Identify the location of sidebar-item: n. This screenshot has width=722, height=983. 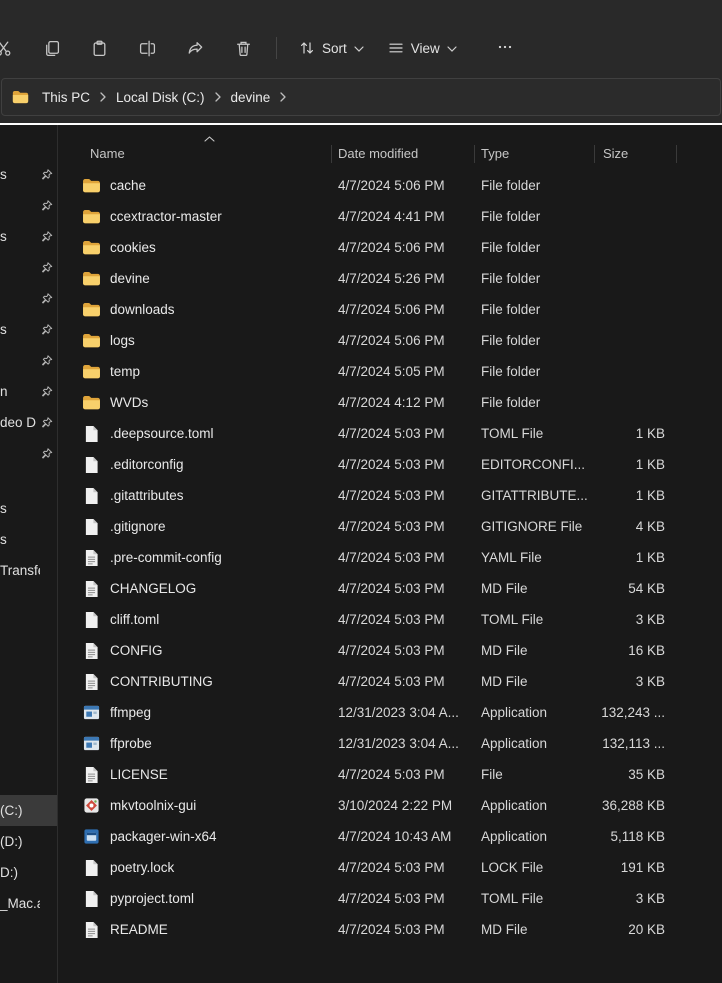
(28, 391).